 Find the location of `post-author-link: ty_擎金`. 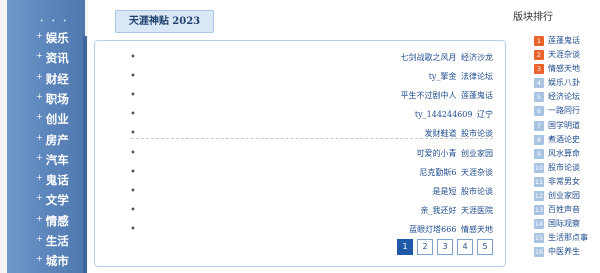

post-author-link: ty_擎金 is located at coordinates (443, 76).